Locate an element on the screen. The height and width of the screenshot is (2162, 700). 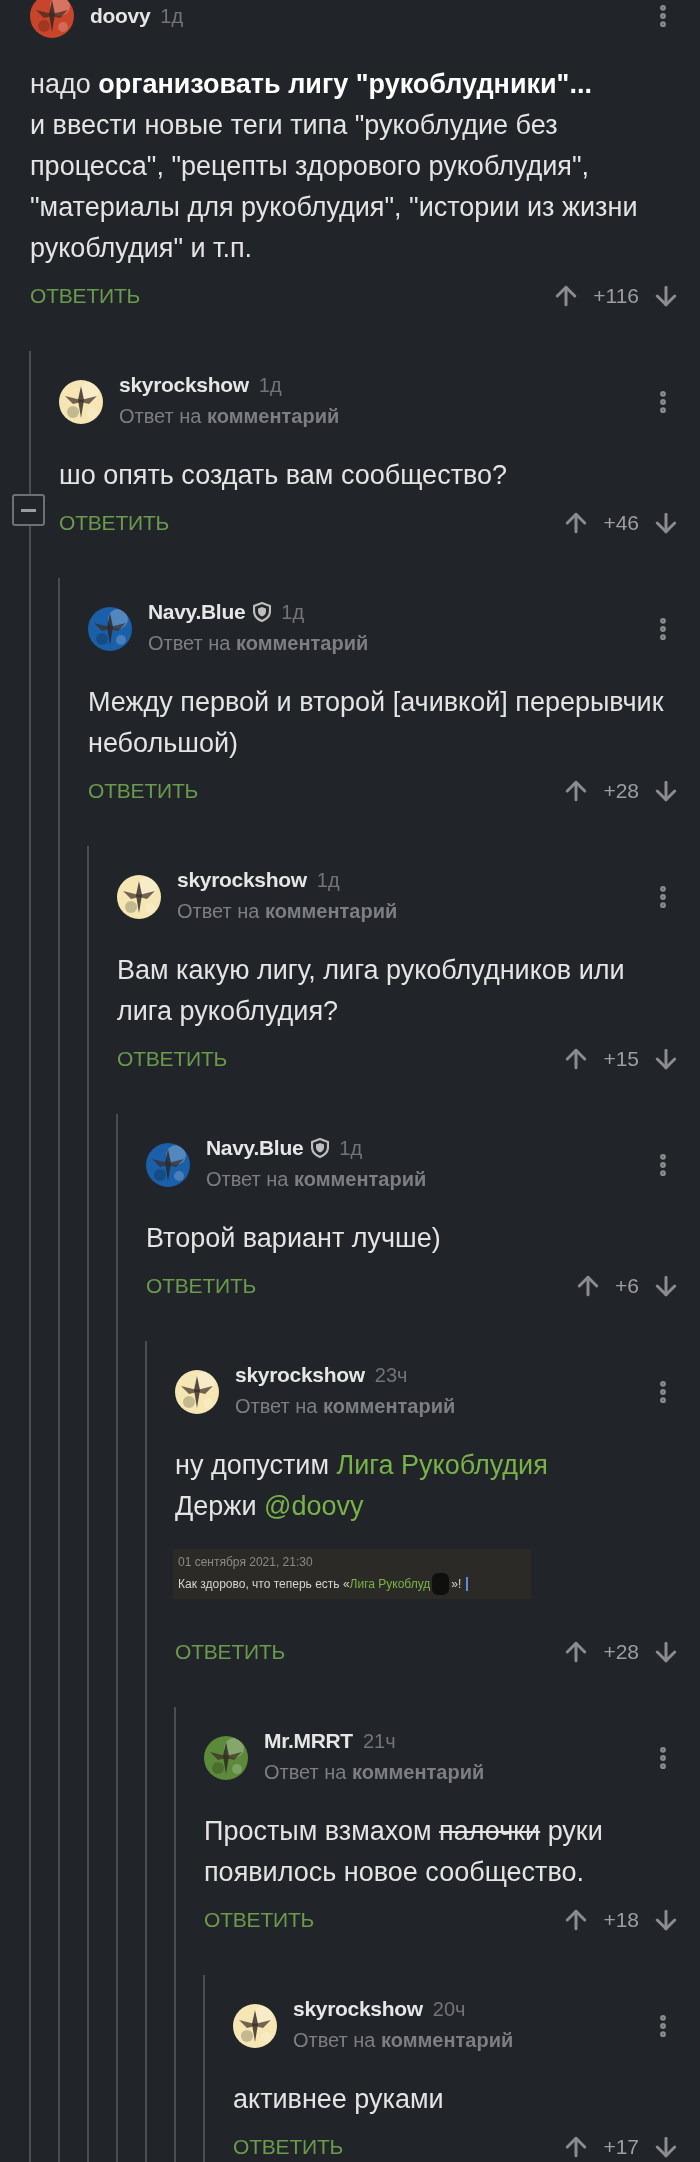
comment-text: Второй вариант лучше) is located at coordinates (294, 1238).